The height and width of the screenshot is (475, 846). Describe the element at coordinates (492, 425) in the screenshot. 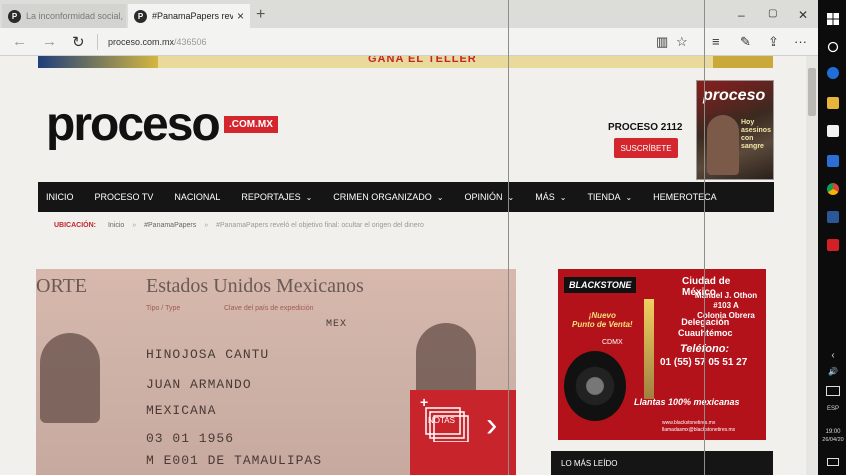

I see `chevron-right-icon: ›` at that location.